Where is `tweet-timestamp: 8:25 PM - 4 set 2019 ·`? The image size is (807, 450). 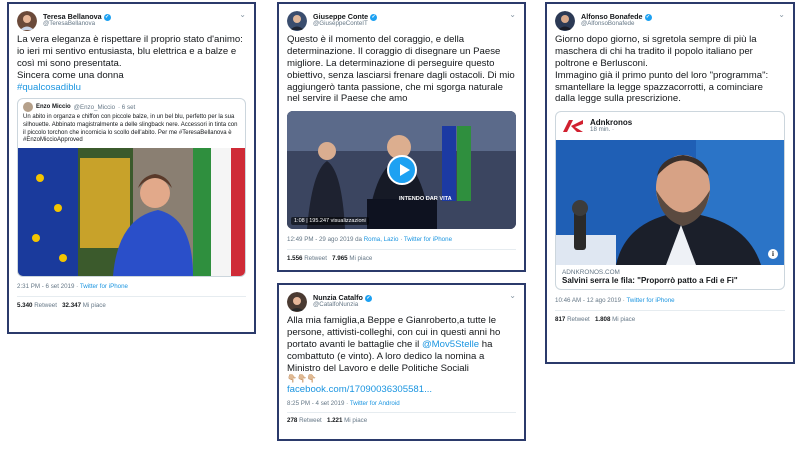 tweet-timestamp: 8:25 PM - 4 set 2019 · is located at coordinates (318, 403).